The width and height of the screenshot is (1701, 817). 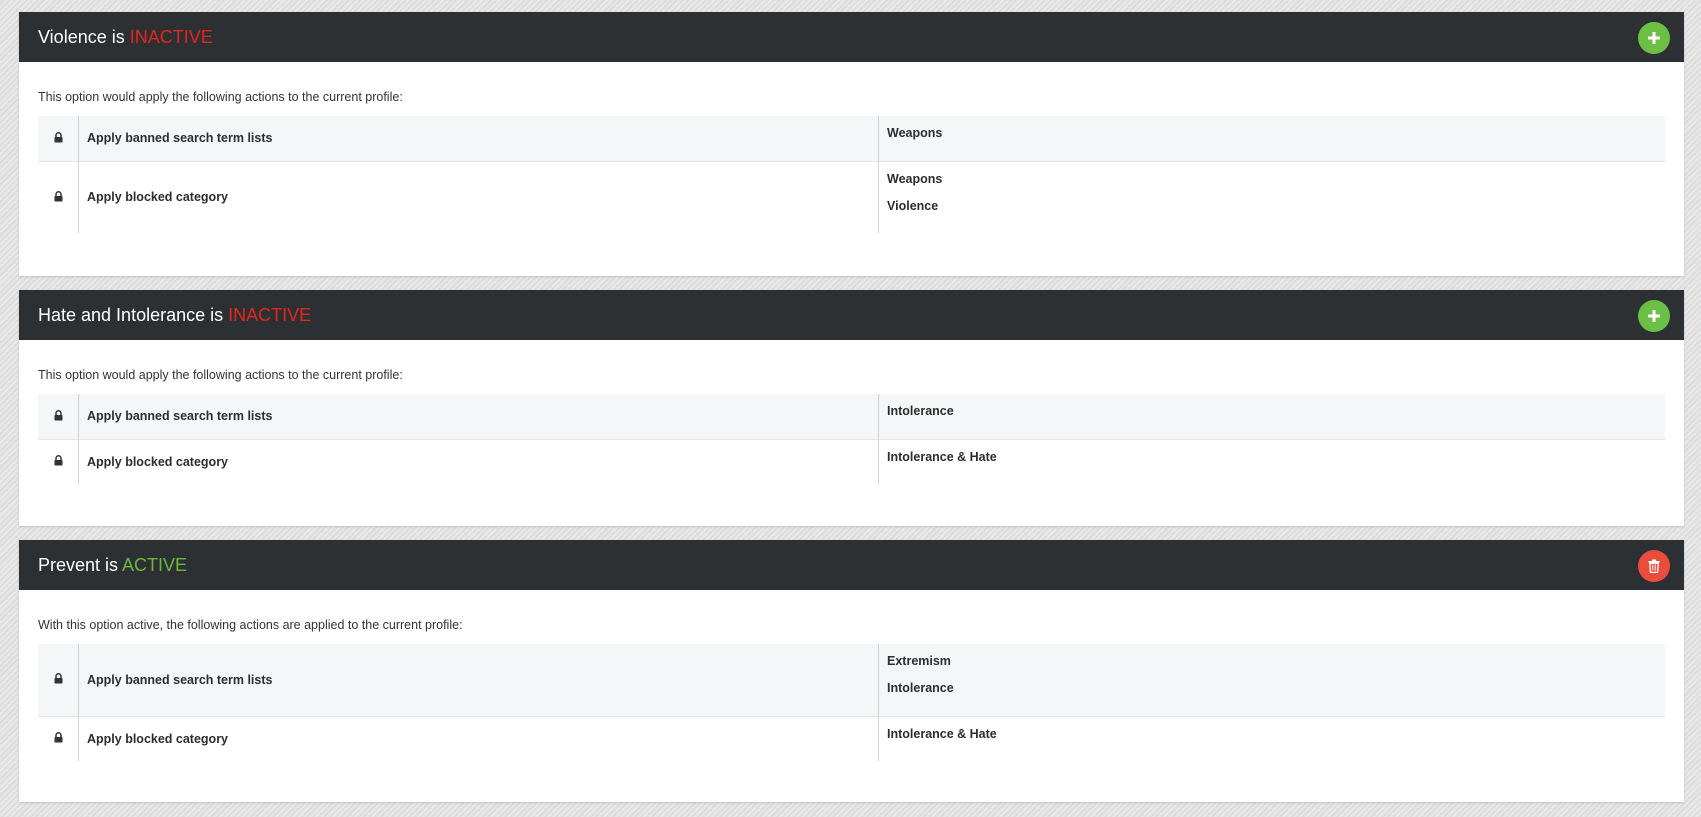 I want to click on option-name: Violence is, so click(x=84, y=36).